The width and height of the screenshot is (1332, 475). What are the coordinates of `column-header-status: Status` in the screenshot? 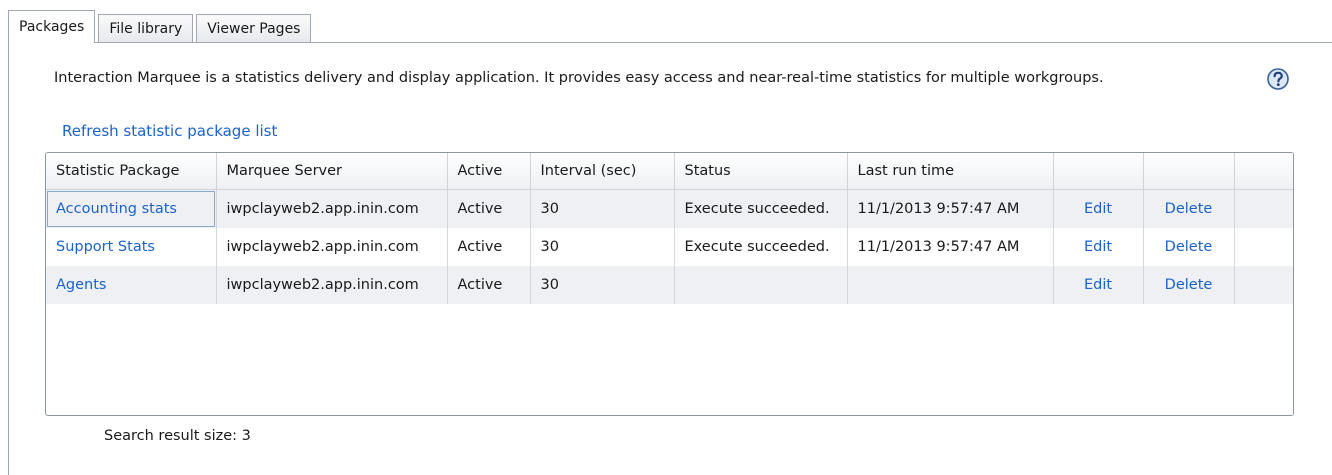 It's located at (761, 171).